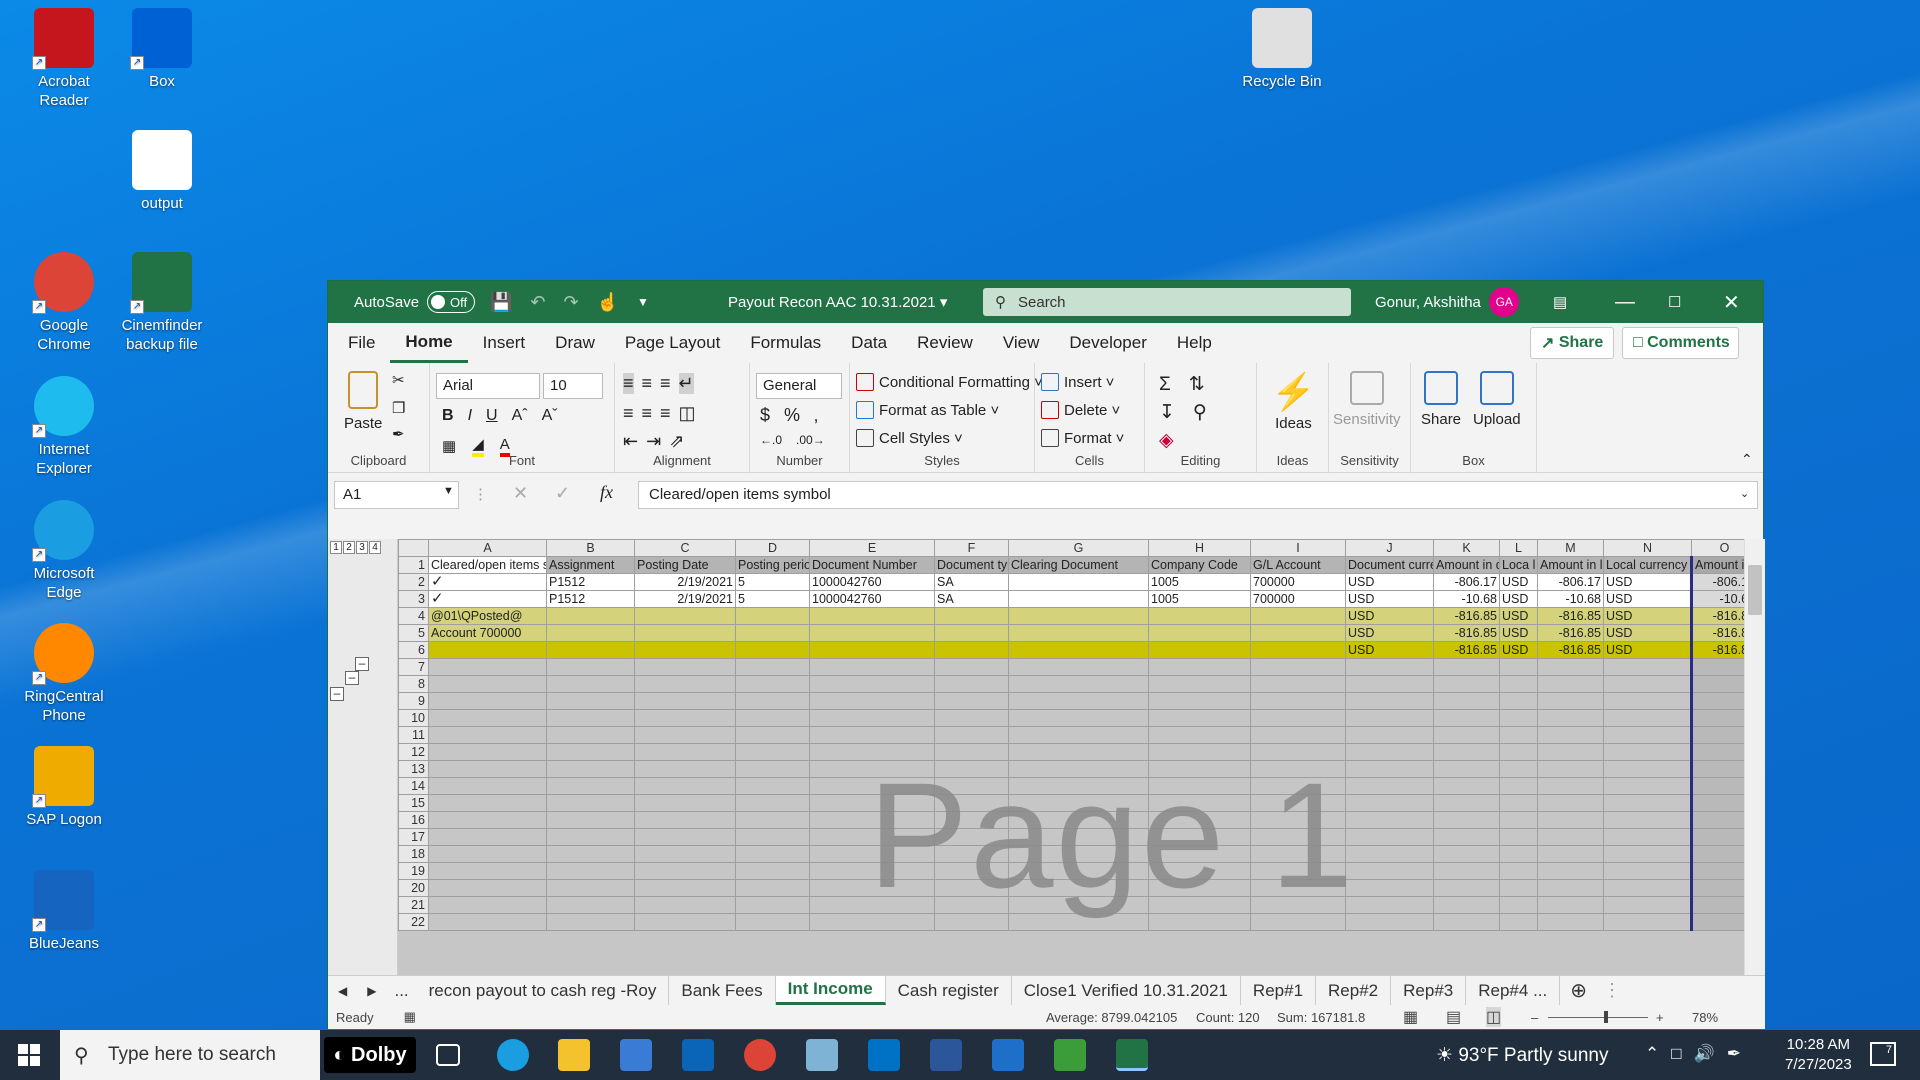 This screenshot has width=1920, height=1080. Describe the element at coordinates (1598, 1017) in the screenshot. I see `zoom-slider` at that location.